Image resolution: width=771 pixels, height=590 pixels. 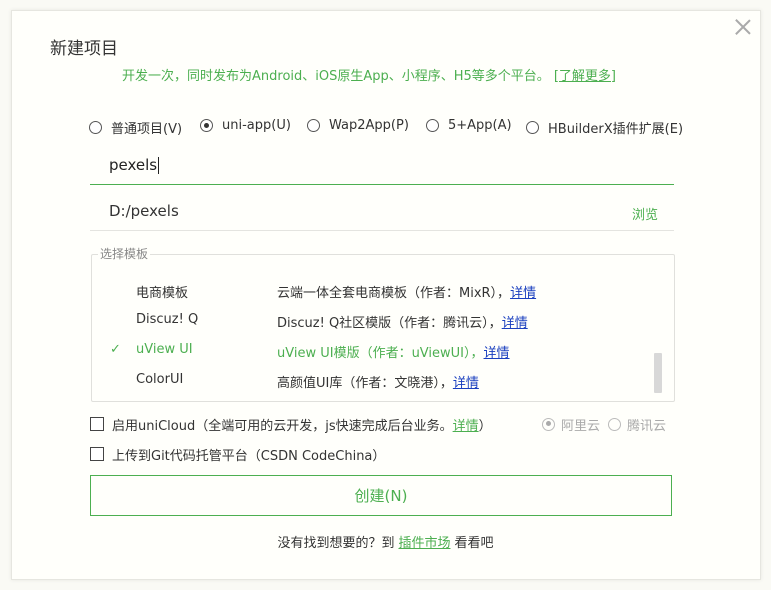 I want to click on git-checkbox, so click(x=97, y=454).